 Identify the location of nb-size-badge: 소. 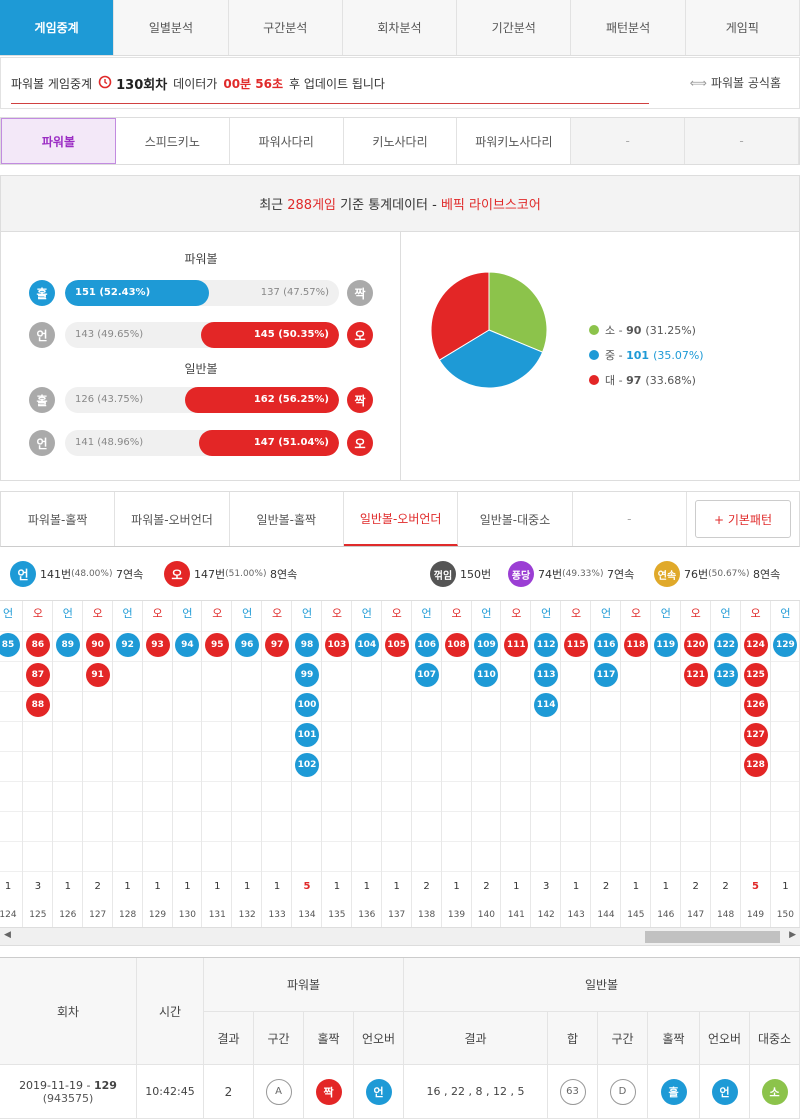
(774, 1091).